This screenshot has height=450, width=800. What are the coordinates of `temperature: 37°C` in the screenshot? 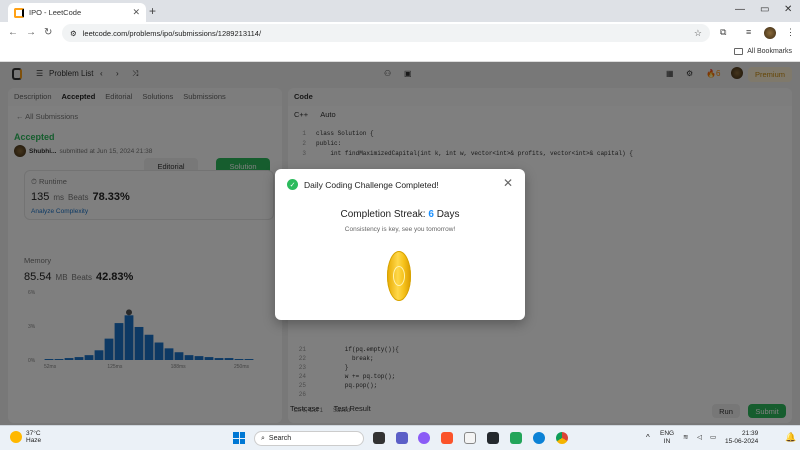 It's located at (33, 433).